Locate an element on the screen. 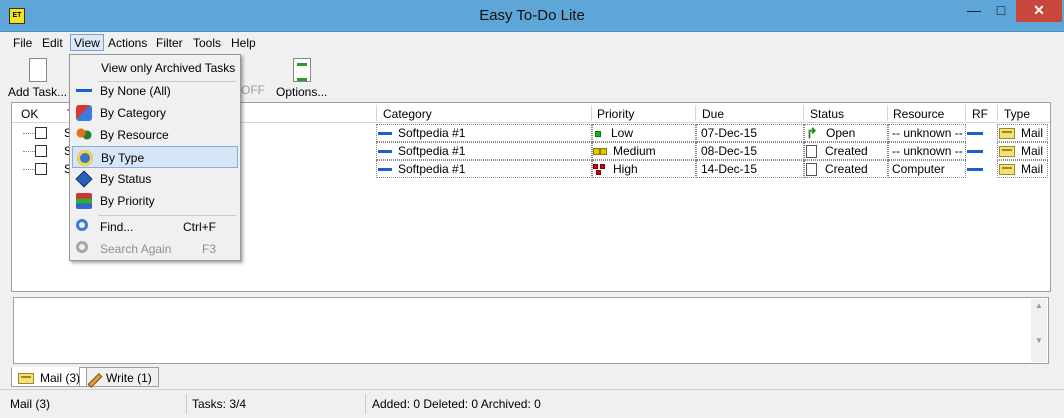 This screenshot has height=418, width=1064. menu-item-find: Find... Ctrl+F is located at coordinates (155, 227).